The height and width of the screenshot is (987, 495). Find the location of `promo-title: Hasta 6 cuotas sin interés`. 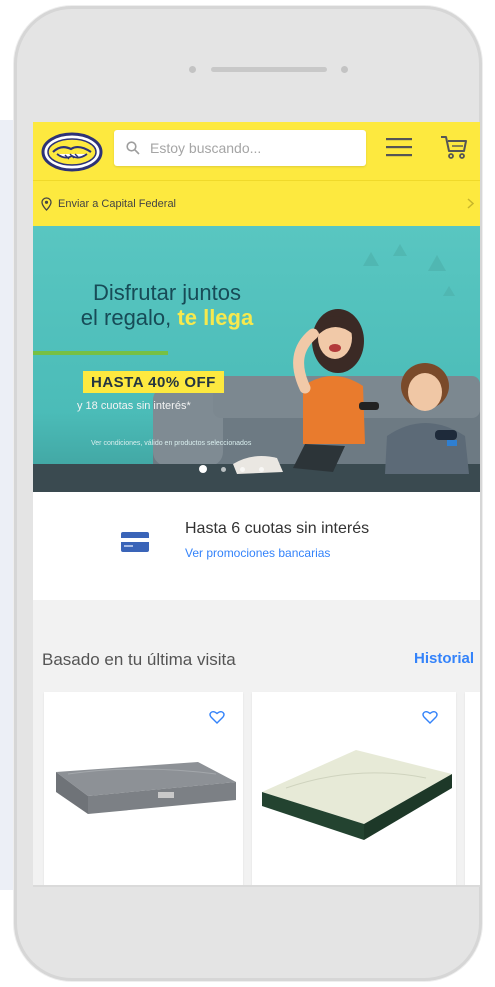

promo-title: Hasta 6 cuotas sin interés is located at coordinates (277, 528).